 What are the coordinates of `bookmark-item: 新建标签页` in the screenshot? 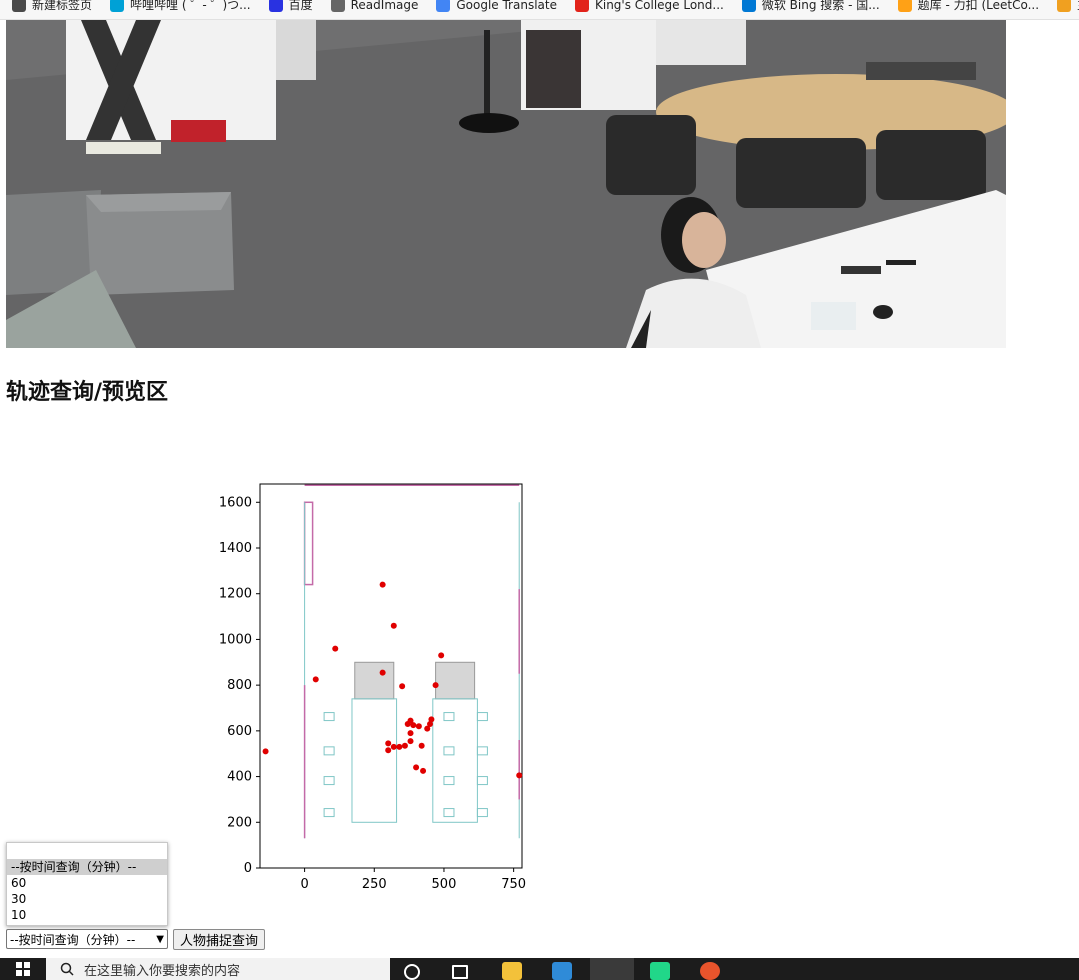 It's located at (52, 6).